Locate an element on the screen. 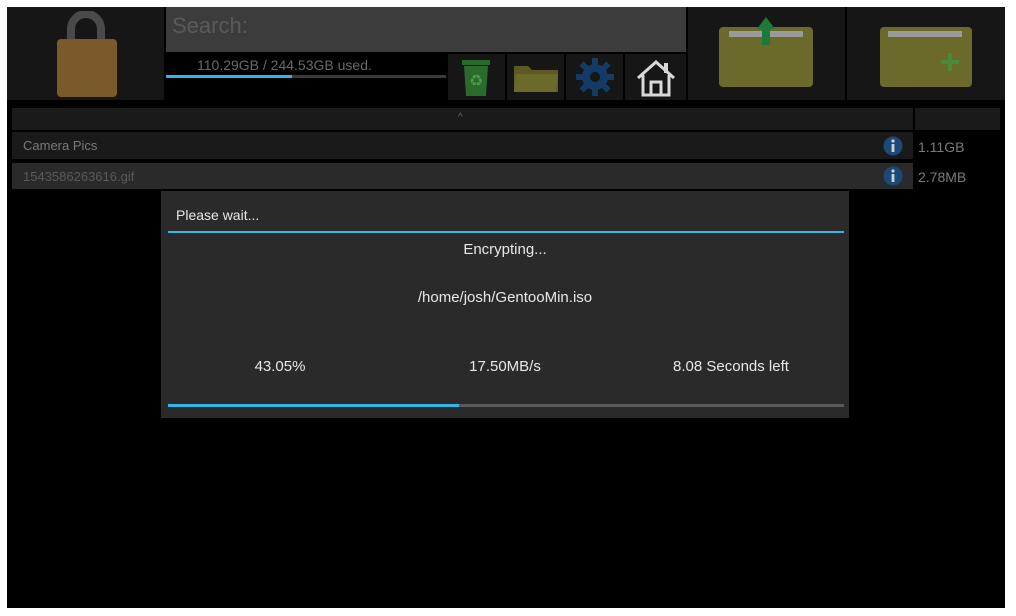 The height and width of the screenshot is (616, 1016). storage-usage-bar is located at coordinates (306, 76).